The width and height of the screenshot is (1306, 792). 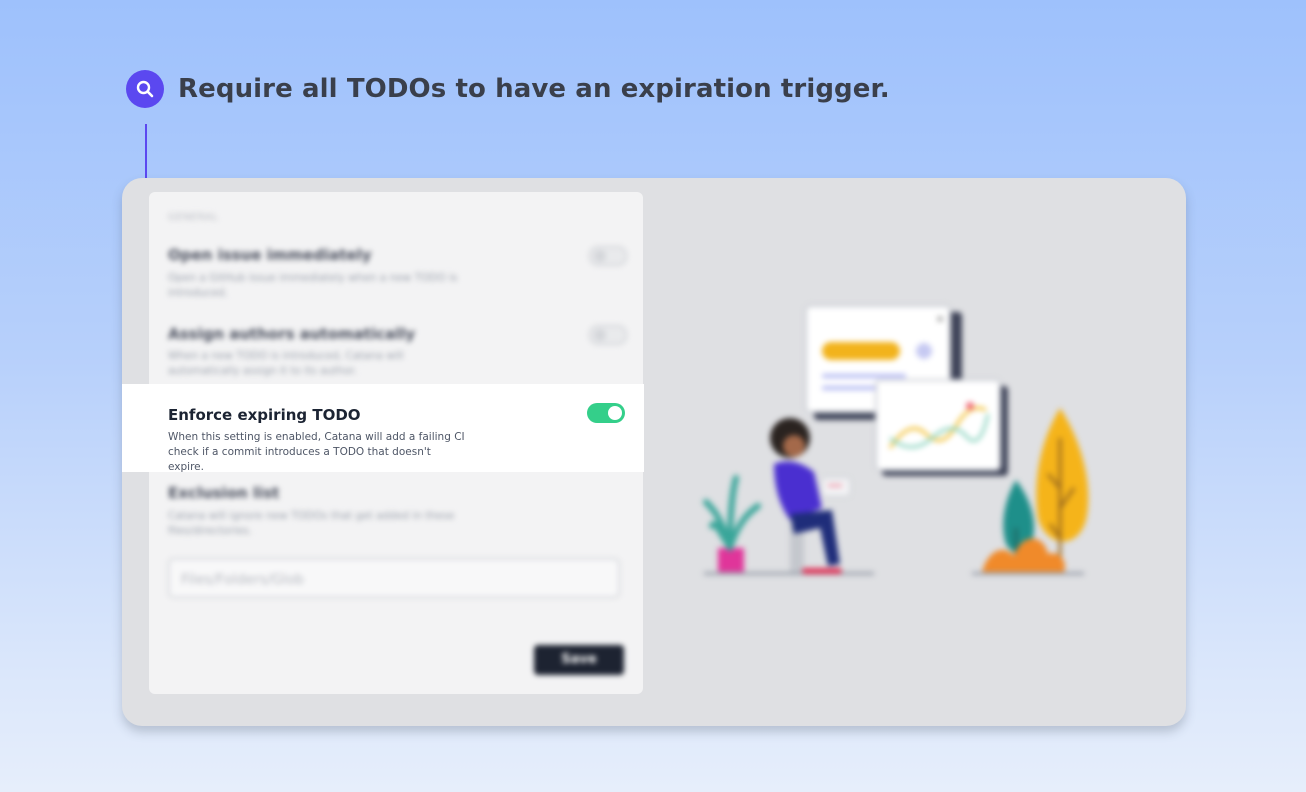 I want to click on headline-icon-badge, so click(x=145, y=89).